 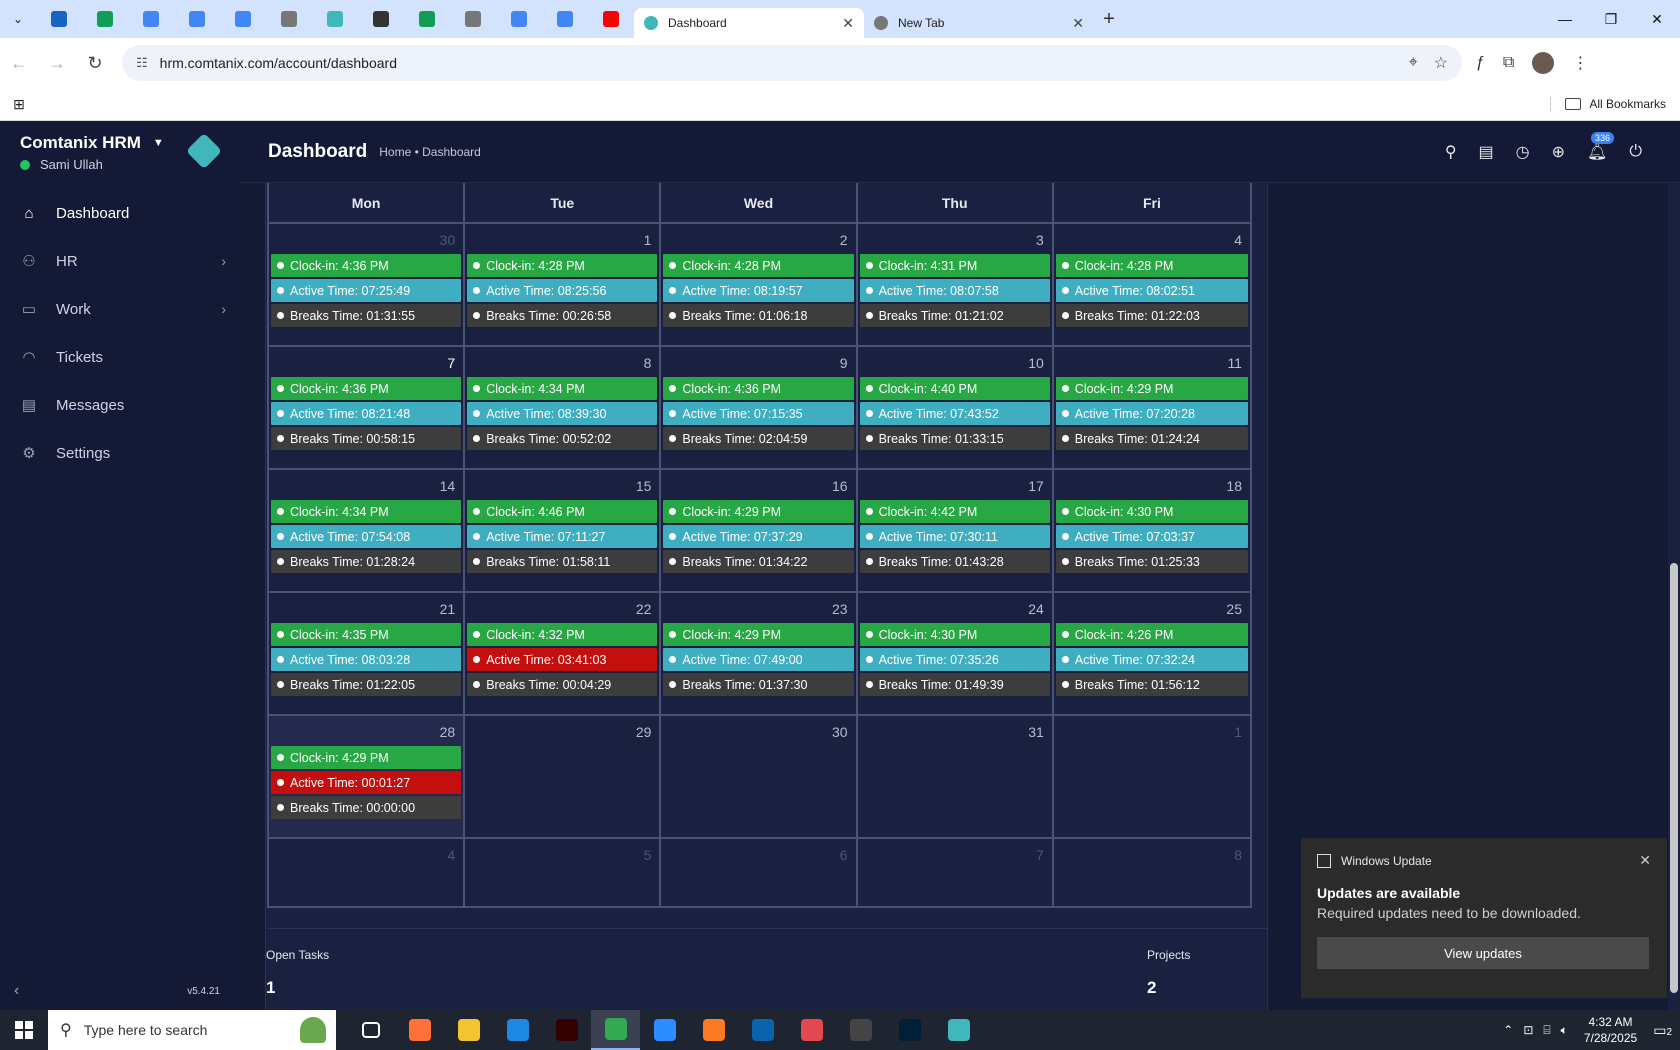 I want to click on attendance-event: Active Time: 08:07:58, so click(x=954, y=290).